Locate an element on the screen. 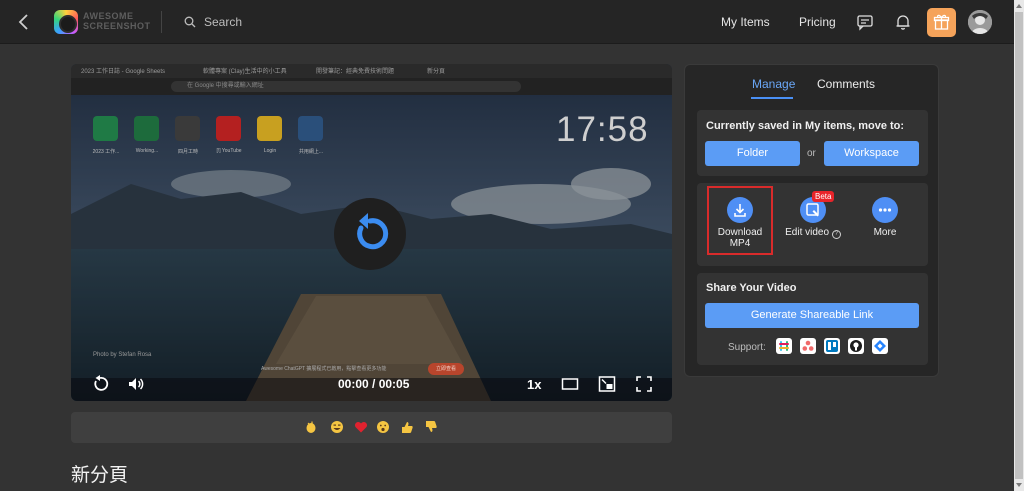  tab-comments: Comments is located at coordinates (846, 84).